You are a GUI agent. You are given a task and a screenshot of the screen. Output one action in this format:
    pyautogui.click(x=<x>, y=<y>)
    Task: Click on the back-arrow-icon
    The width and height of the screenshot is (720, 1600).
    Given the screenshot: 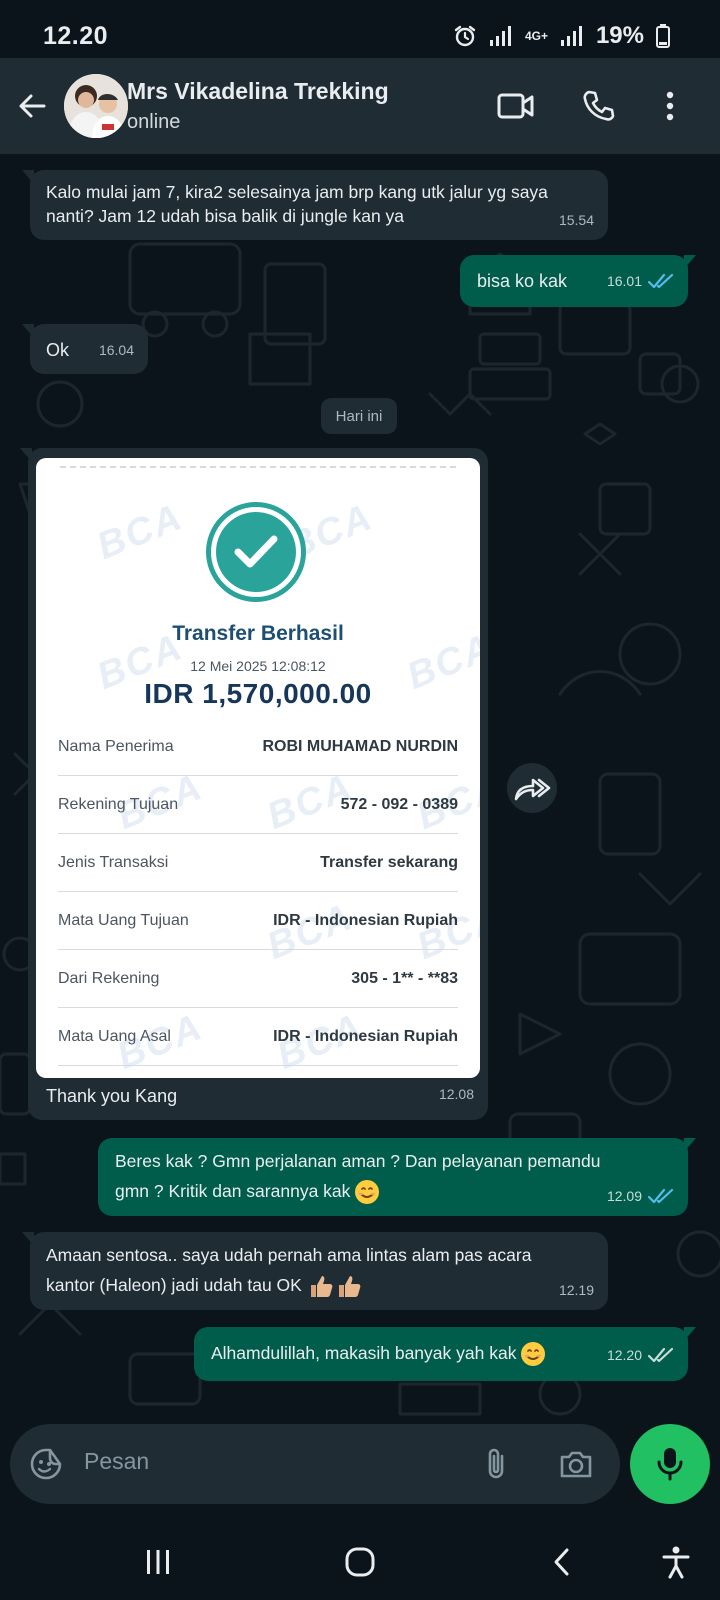 What is the action you would take?
    pyautogui.click(x=32, y=106)
    